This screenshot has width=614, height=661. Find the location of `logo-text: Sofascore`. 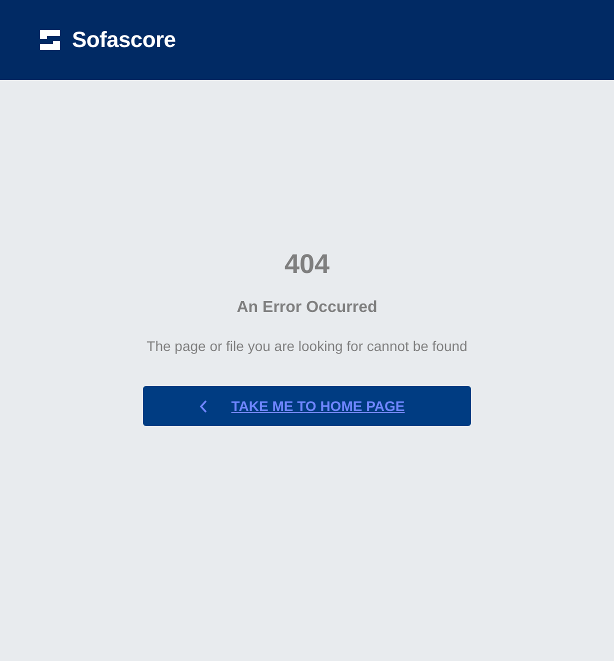

logo-text: Sofascore is located at coordinates (124, 40).